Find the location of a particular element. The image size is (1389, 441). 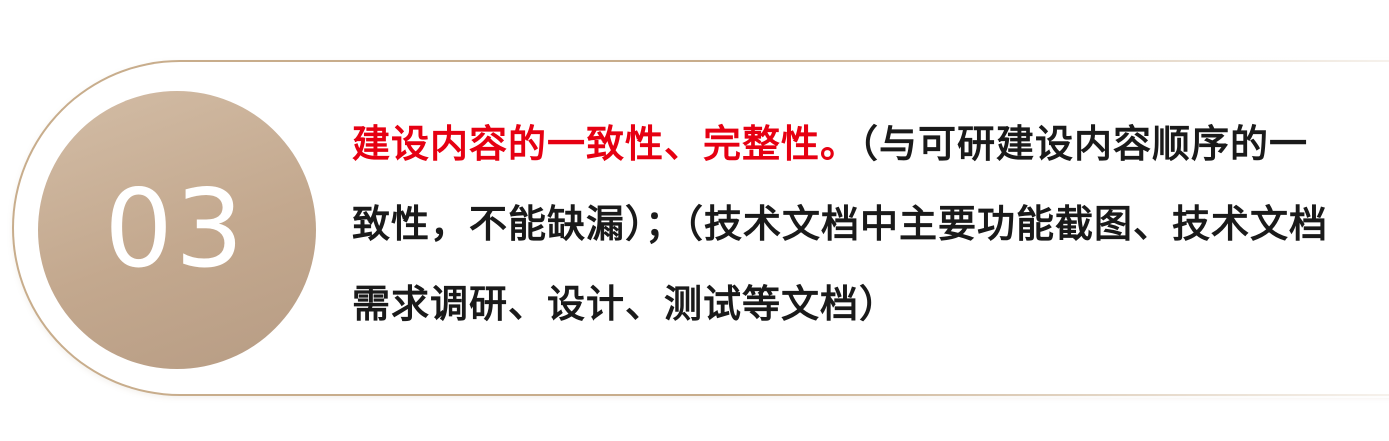

number-badge: 03 is located at coordinates (177, 230).